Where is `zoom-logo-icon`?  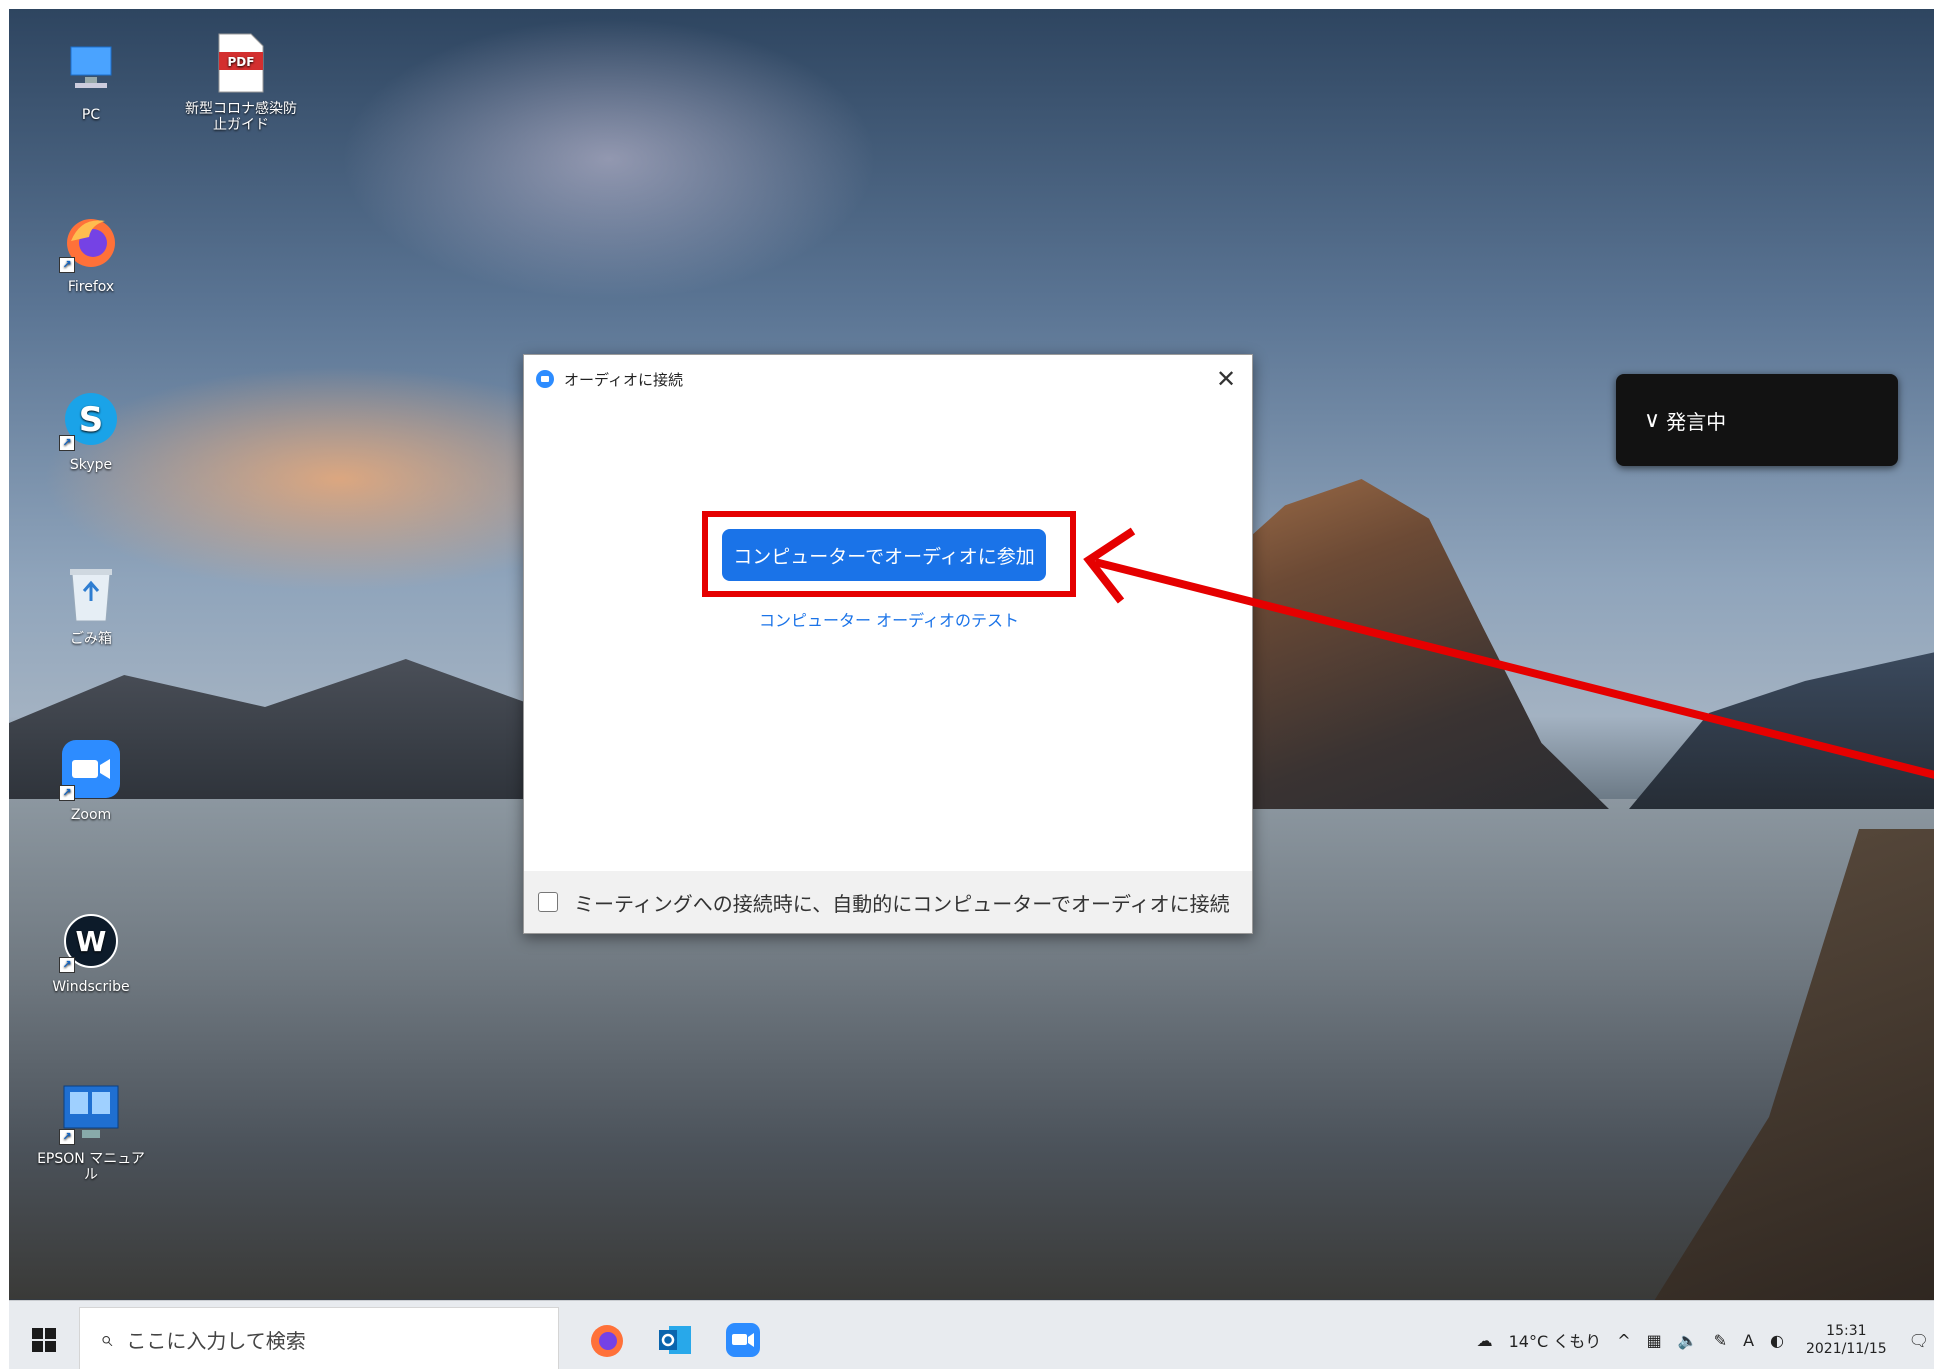
zoom-logo-icon is located at coordinates (545, 379).